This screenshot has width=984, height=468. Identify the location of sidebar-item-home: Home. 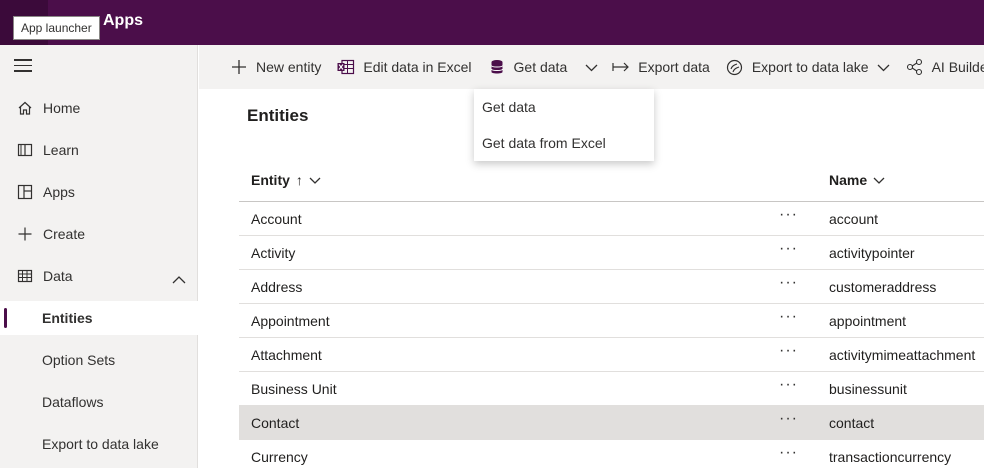
(99, 108).